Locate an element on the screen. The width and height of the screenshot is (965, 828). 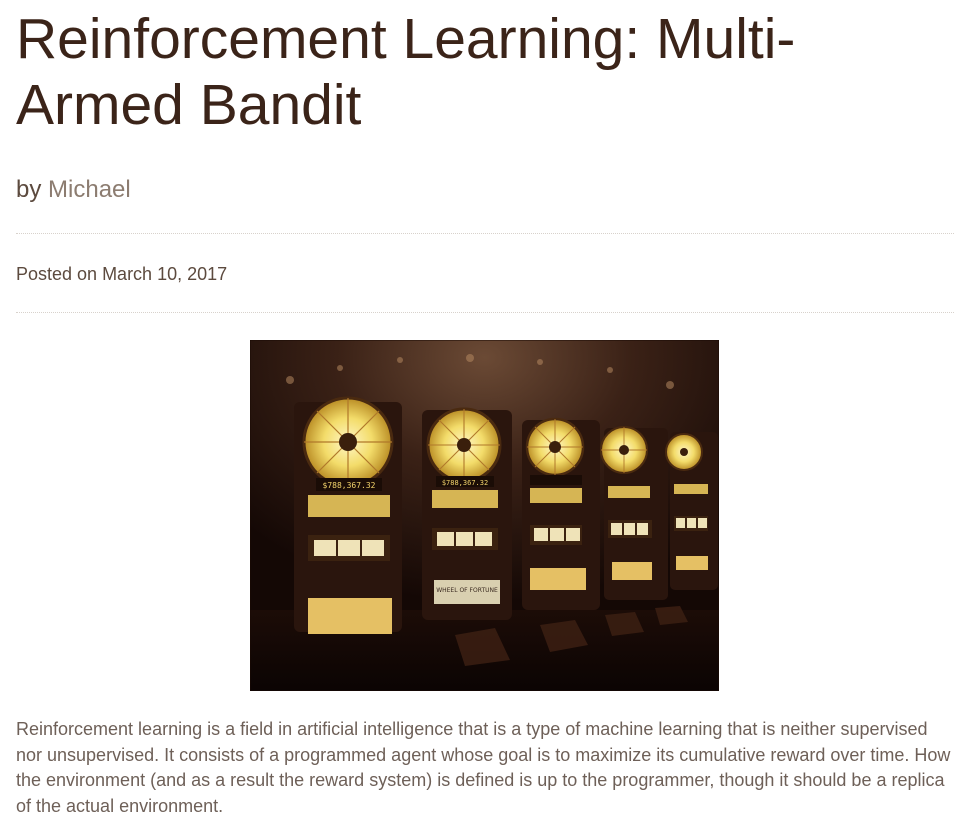
author-link: Michael is located at coordinates (89, 189).